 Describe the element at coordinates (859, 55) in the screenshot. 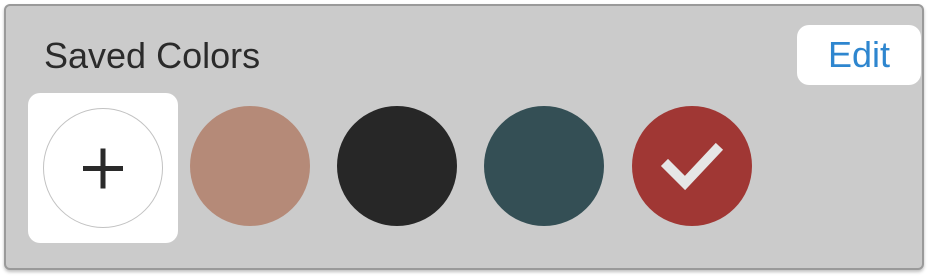

I see `edit-button: Edit` at that location.